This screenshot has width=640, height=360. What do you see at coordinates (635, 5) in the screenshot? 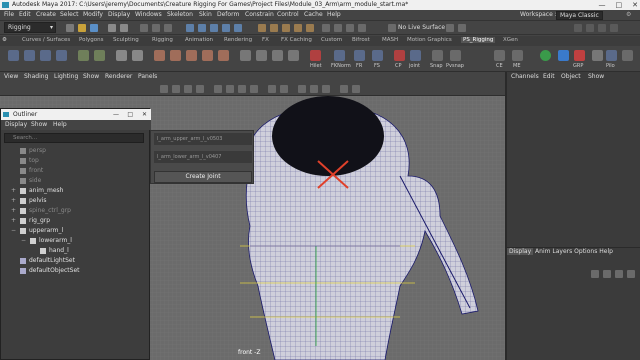
I see `close-button: ✕` at bounding box center [635, 5].